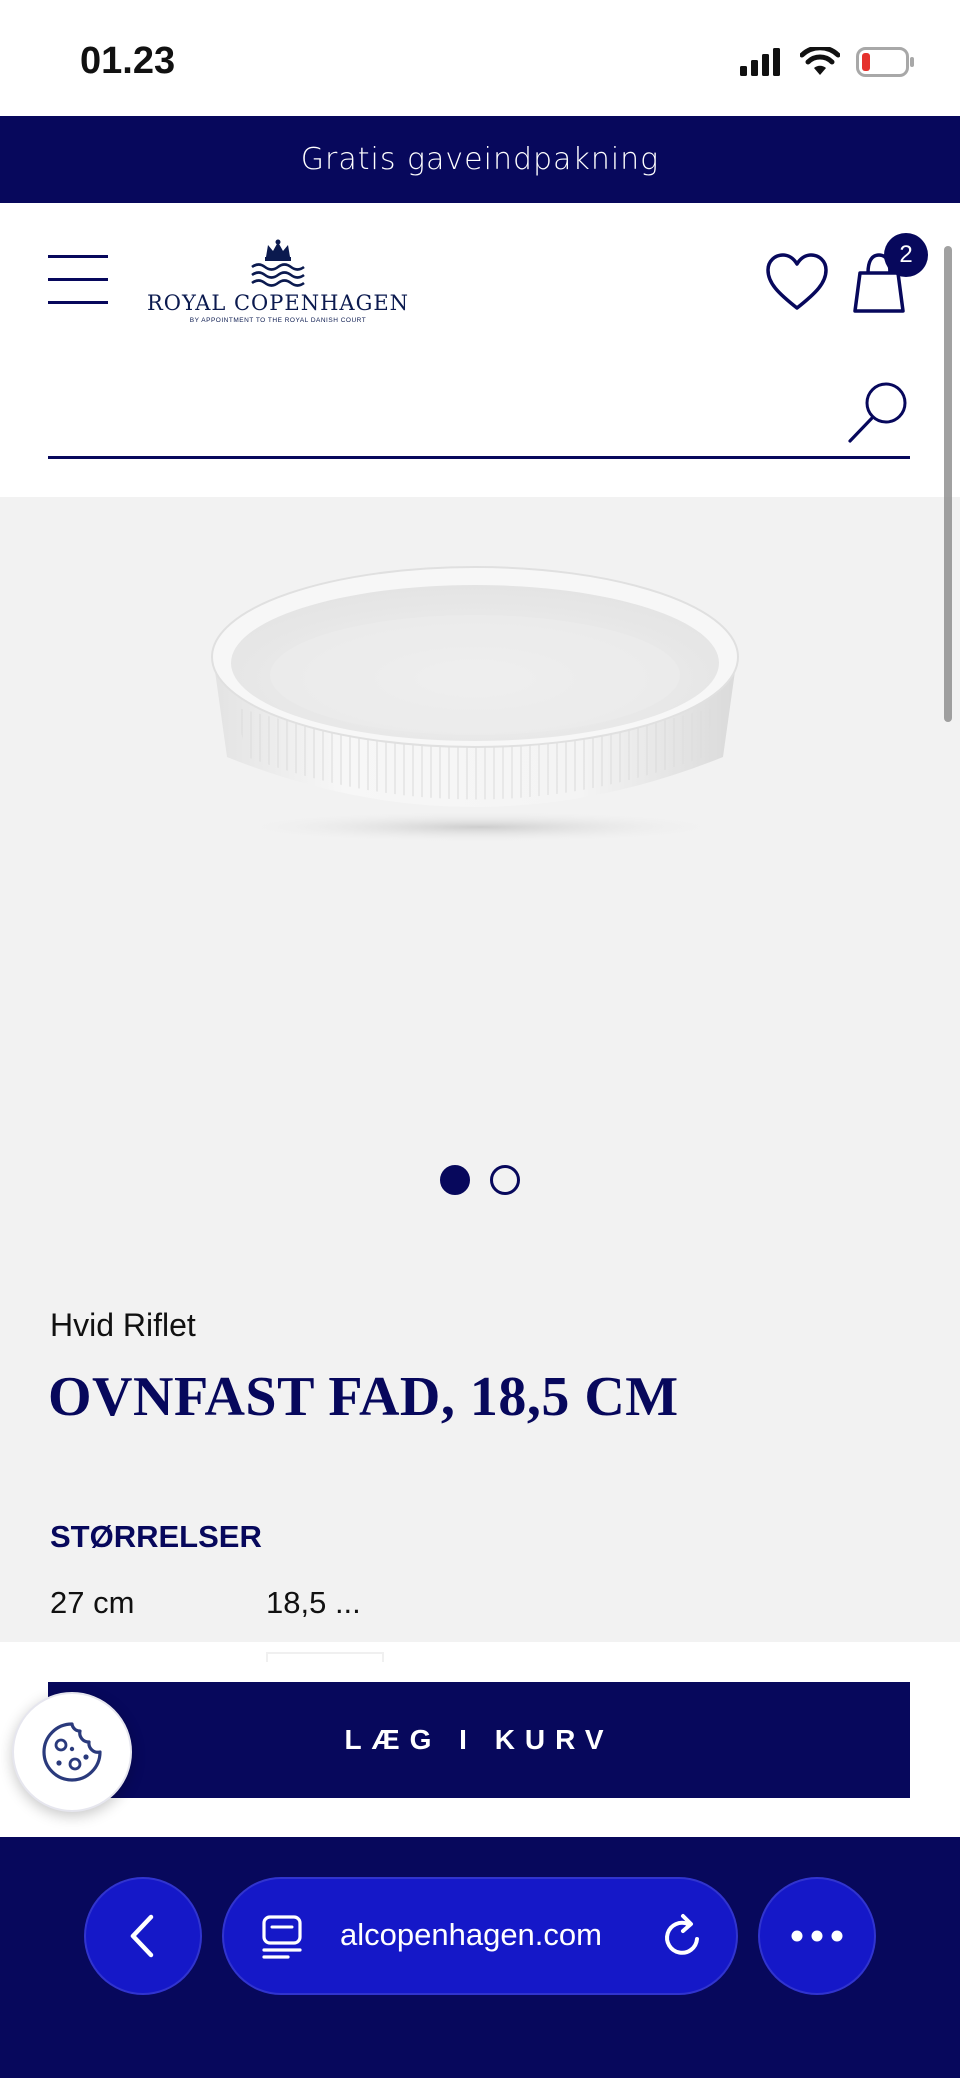  Describe the element at coordinates (760, 62) in the screenshot. I see `signal-icon` at that location.